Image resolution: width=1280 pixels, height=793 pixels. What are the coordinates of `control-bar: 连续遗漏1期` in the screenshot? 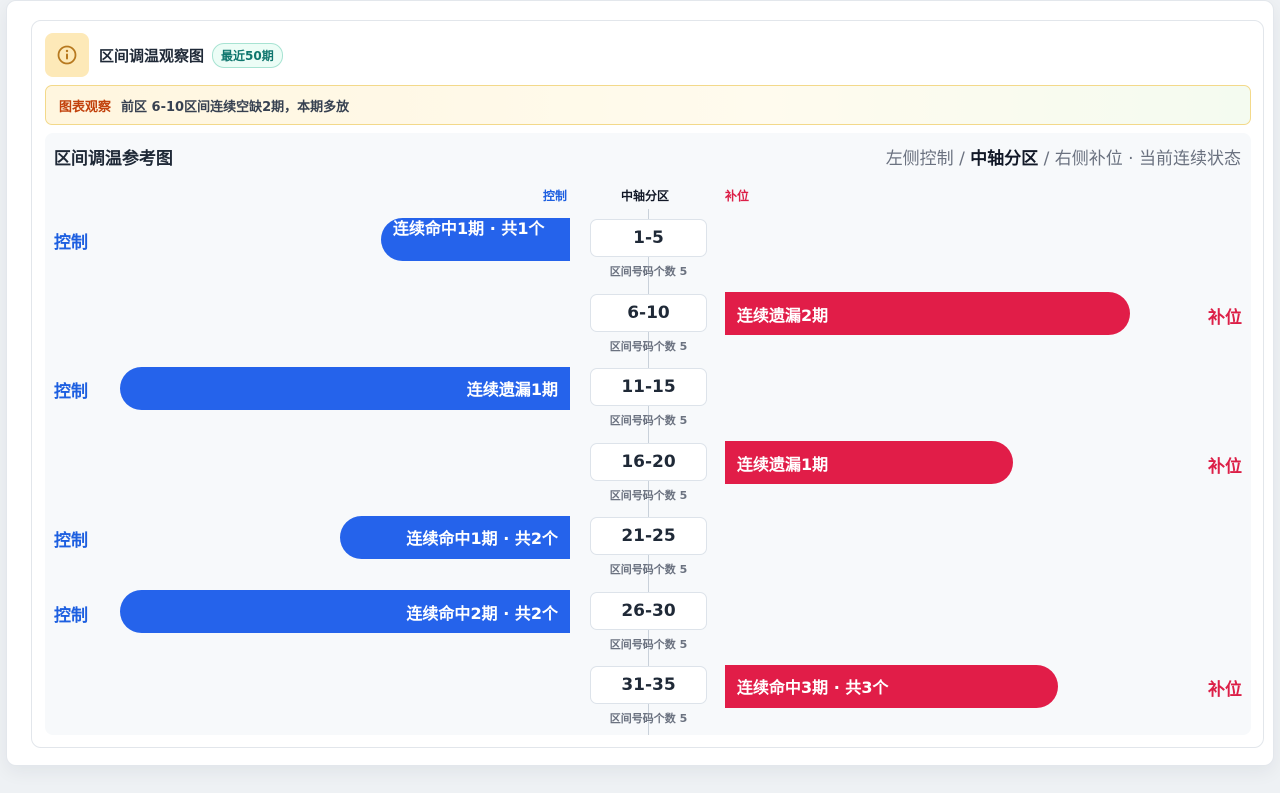 It's located at (345, 388).